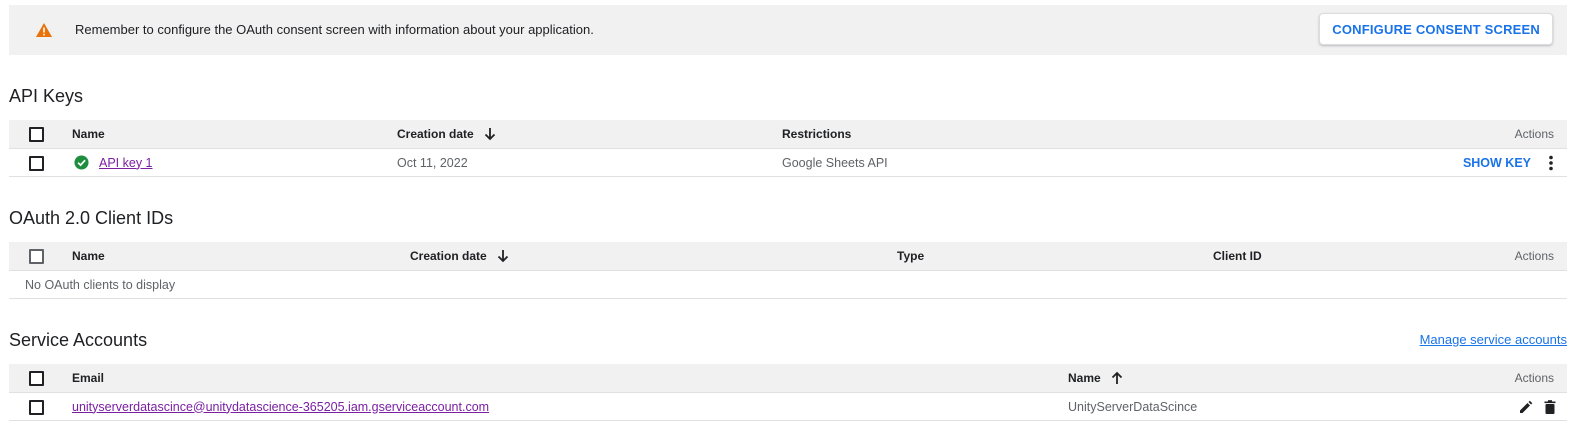 This screenshot has height=442, width=1581. What do you see at coordinates (835, 162) in the screenshot?
I see `restrictions-cell: Google Sheets API` at bounding box center [835, 162].